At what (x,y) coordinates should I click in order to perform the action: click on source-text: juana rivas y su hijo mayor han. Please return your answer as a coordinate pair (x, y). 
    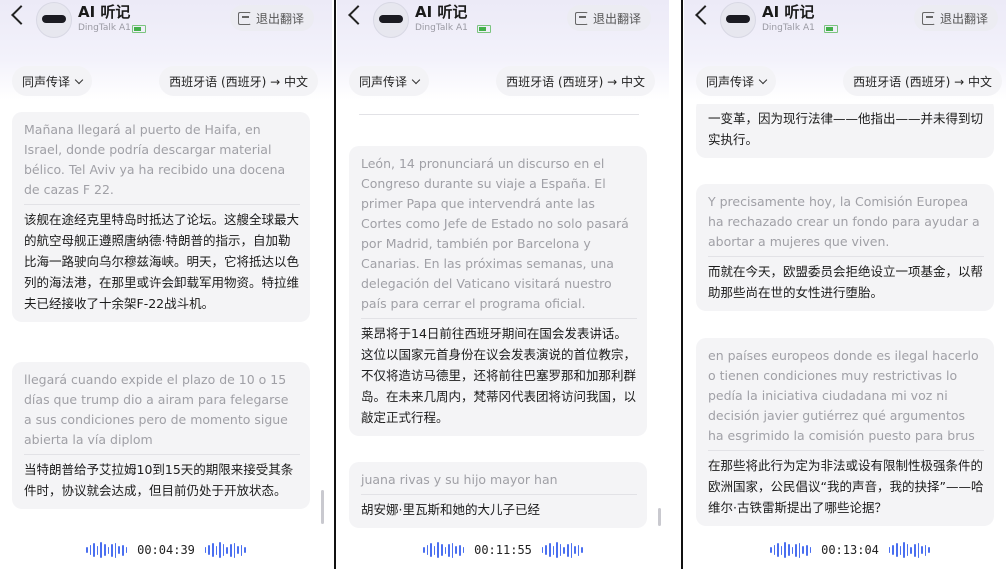
    Looking at the image, I should click on (459, 479).